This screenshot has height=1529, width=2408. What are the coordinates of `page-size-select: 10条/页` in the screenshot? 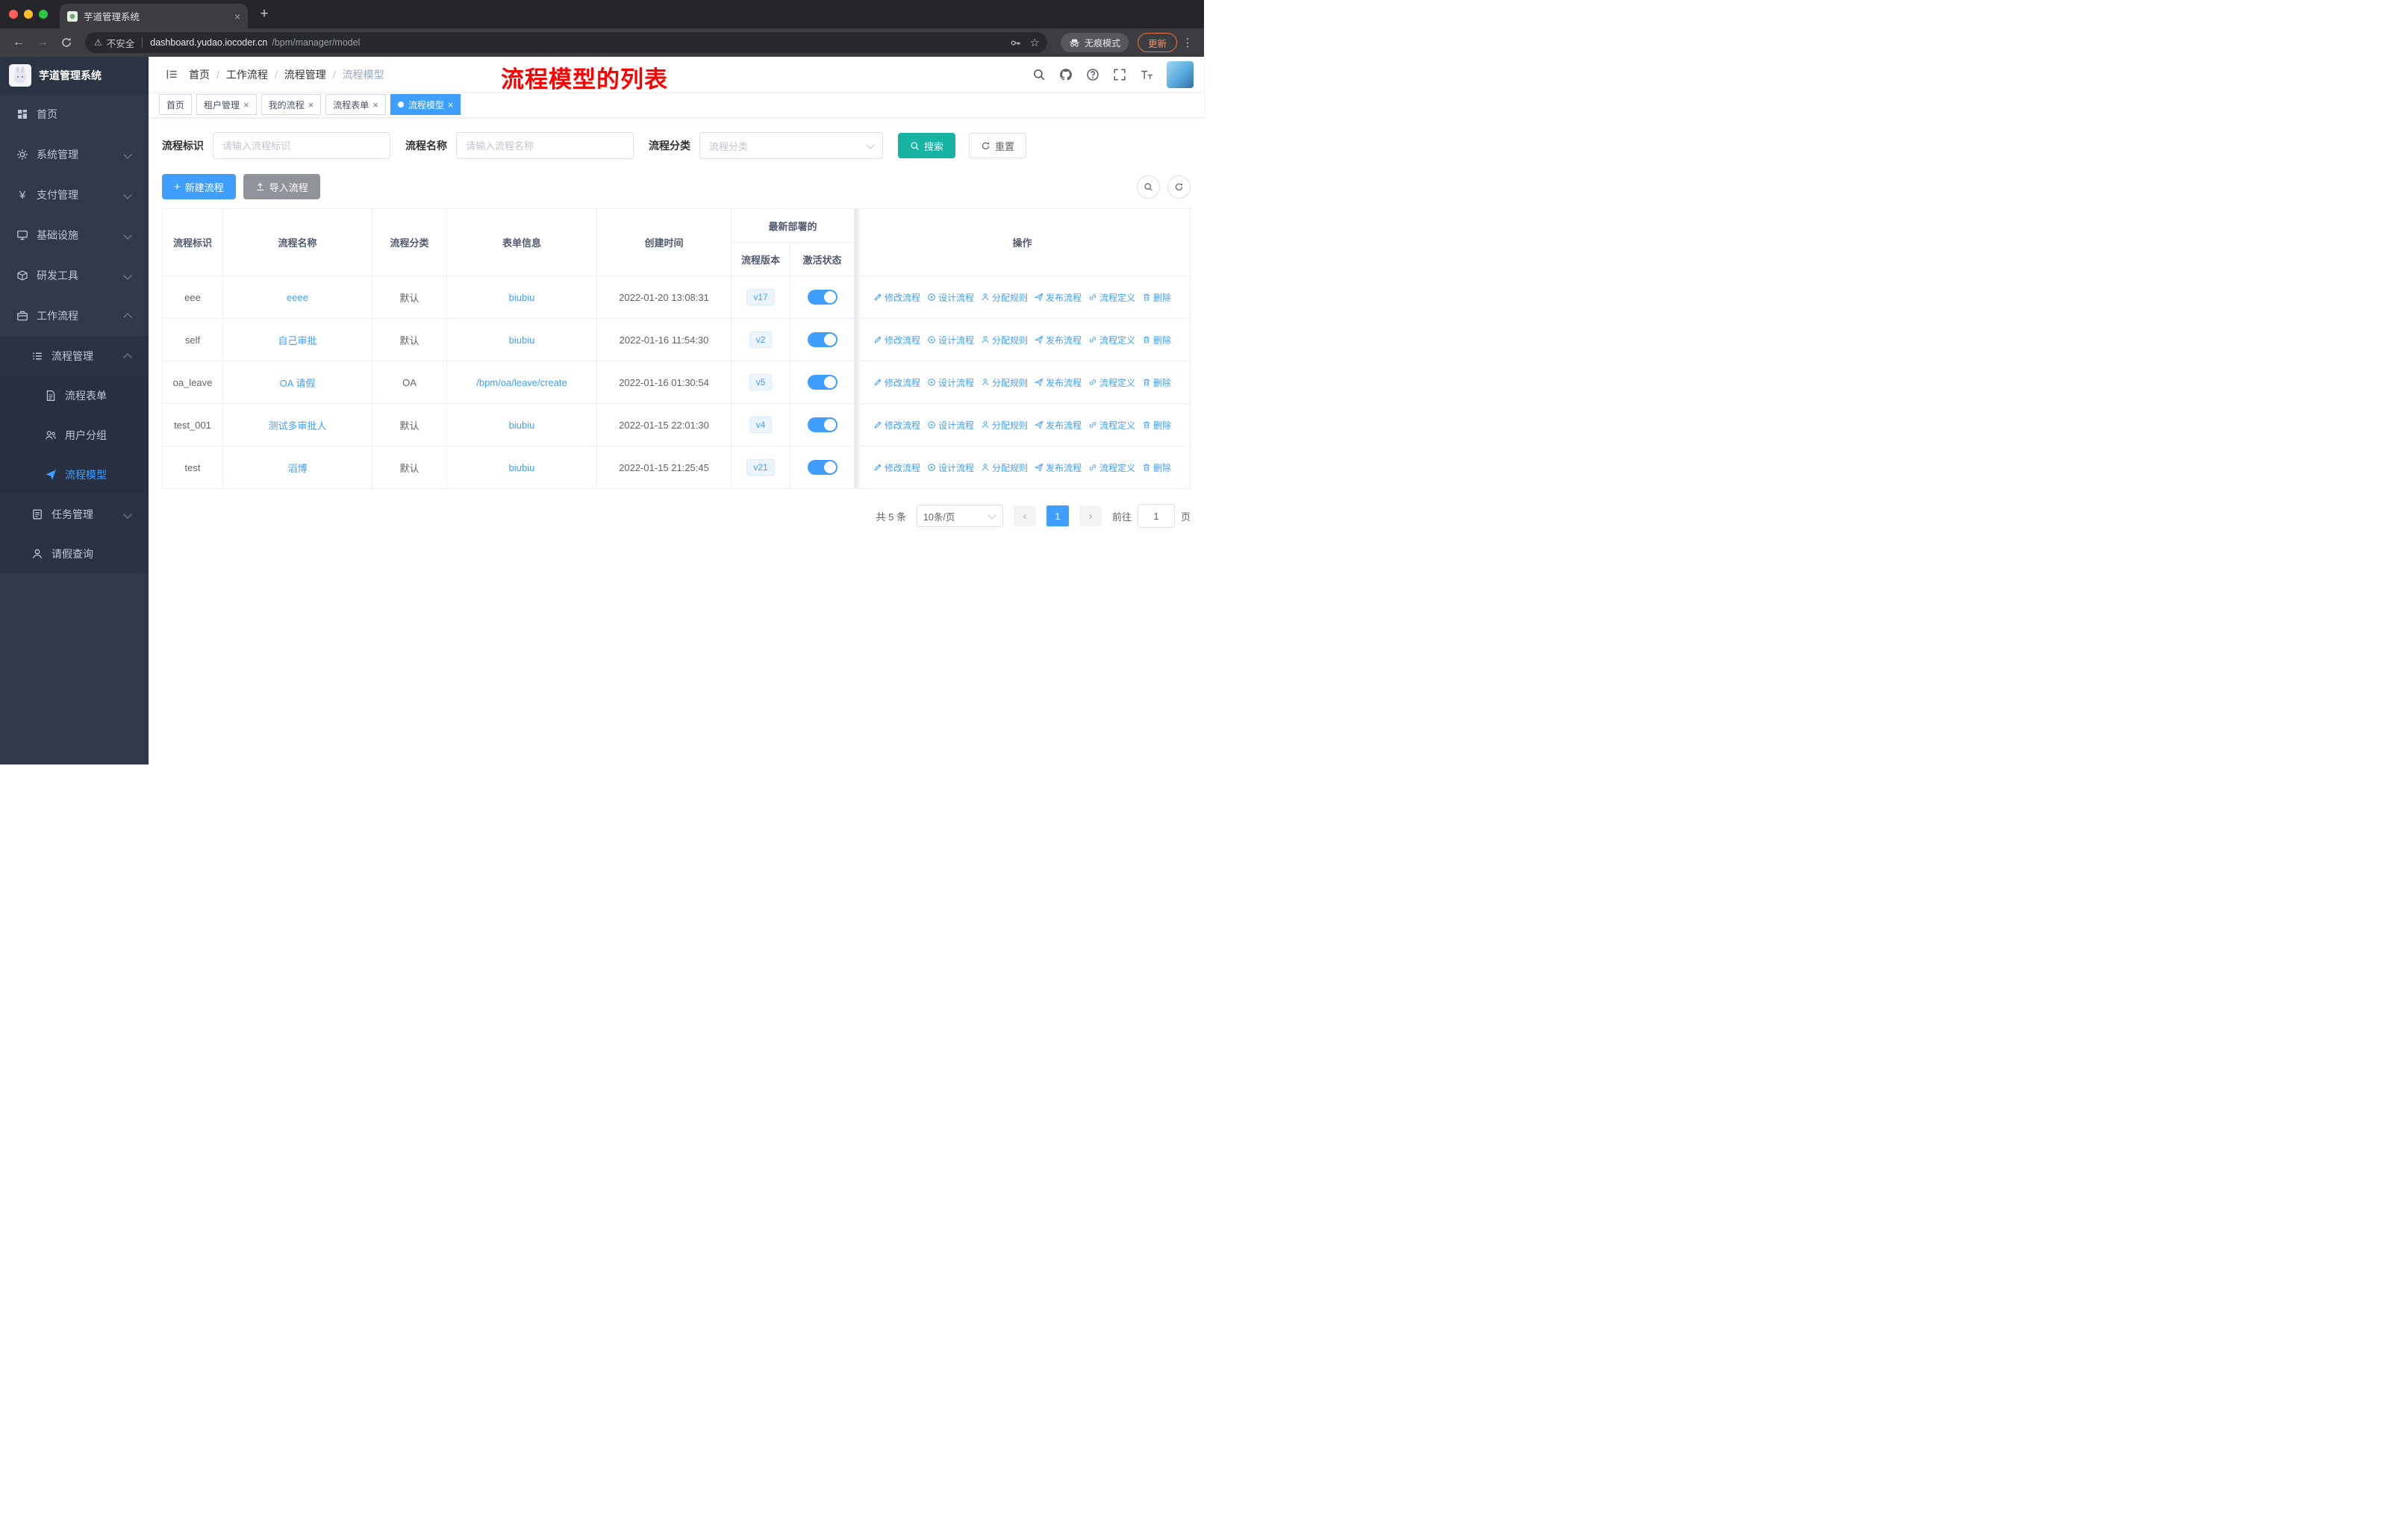 It's located at (959, 516).